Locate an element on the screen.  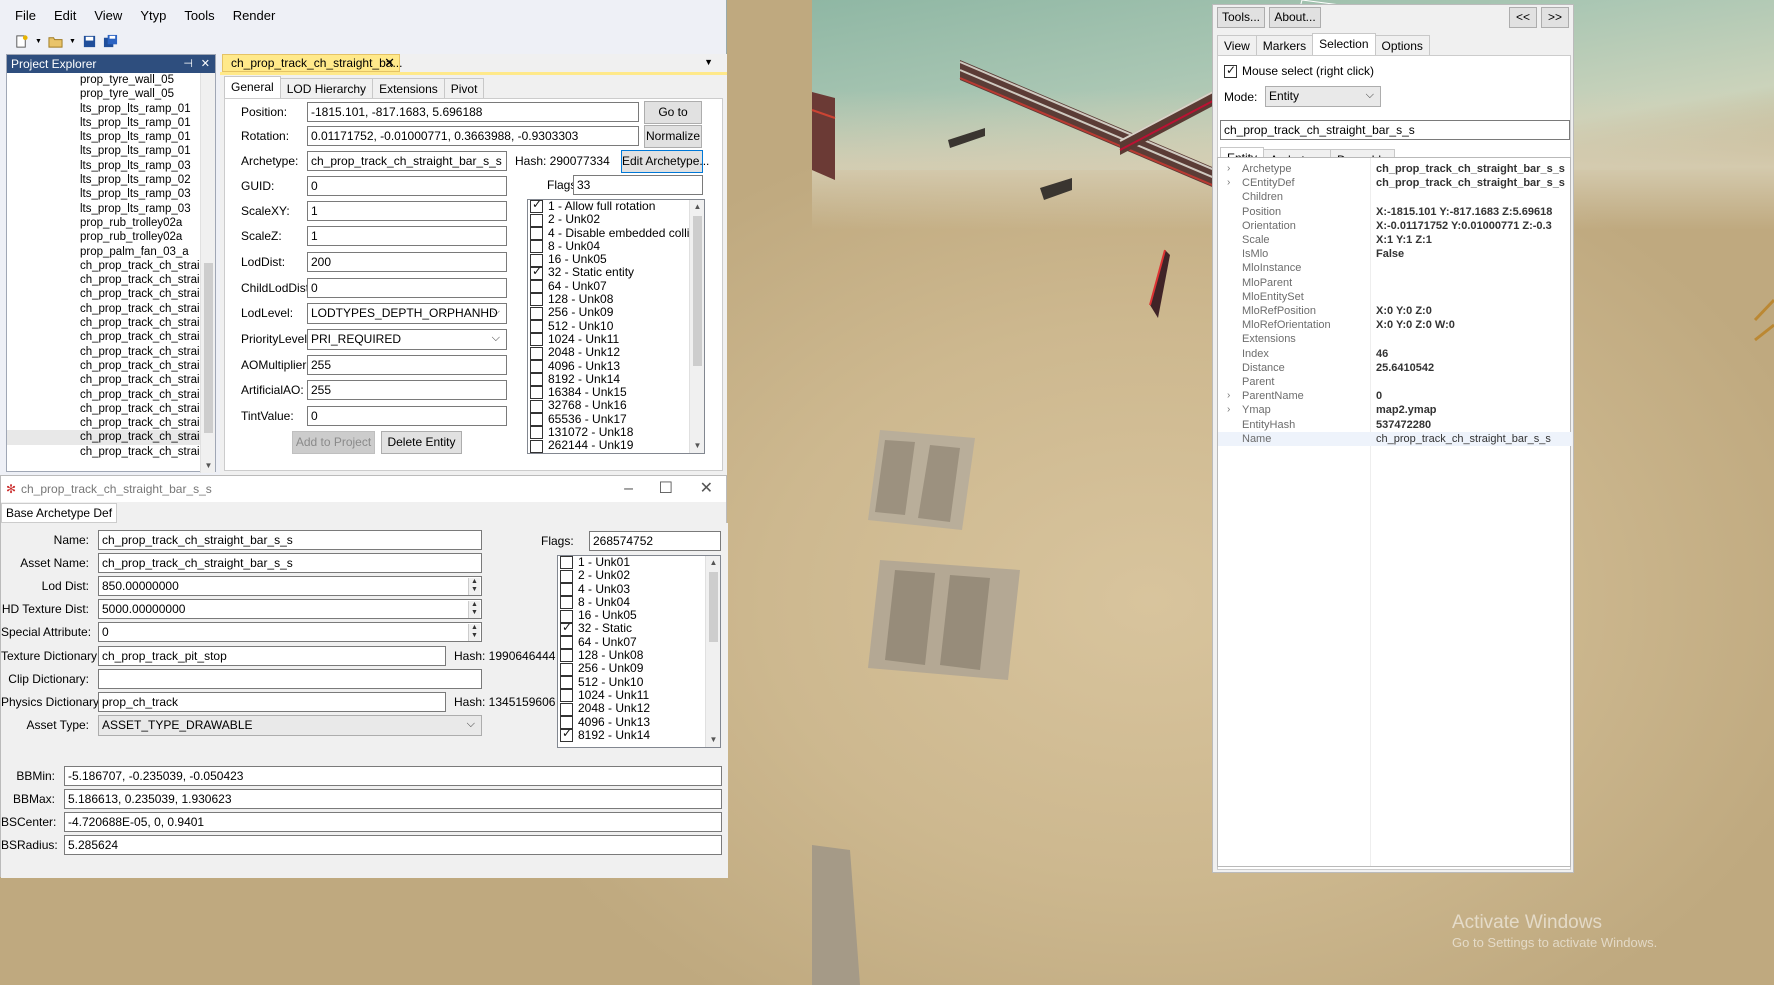
pin-icon: ⊣ is located at coordinates (188, 64).